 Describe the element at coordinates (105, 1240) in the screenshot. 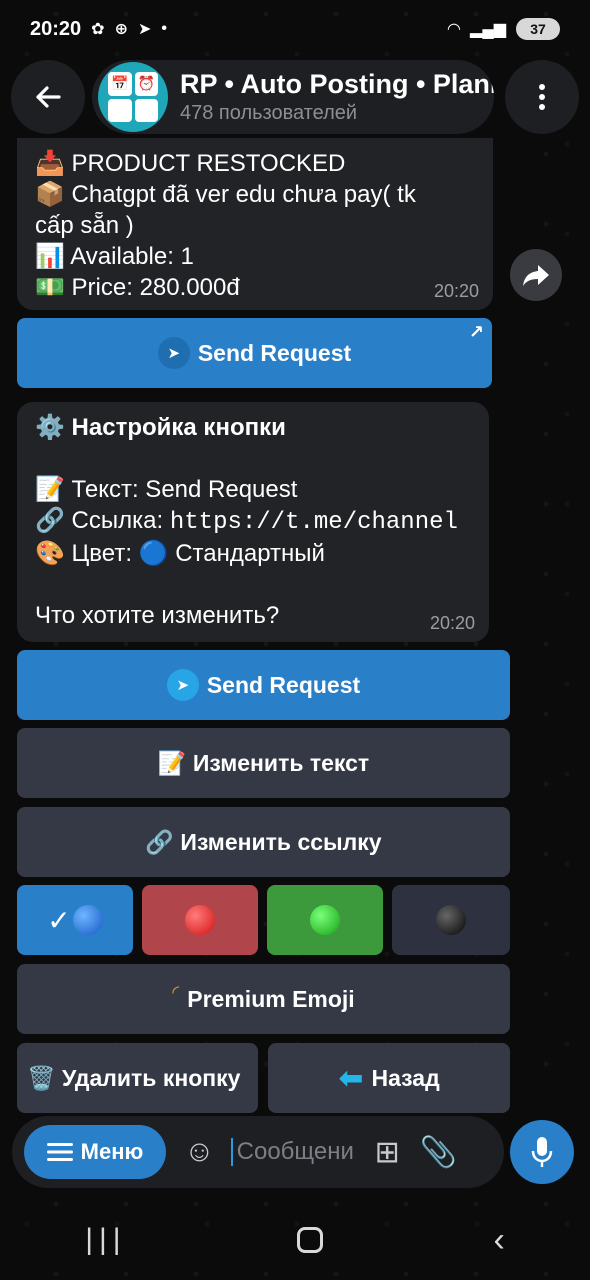

I see `recent-apps-icon: |||` at that location.